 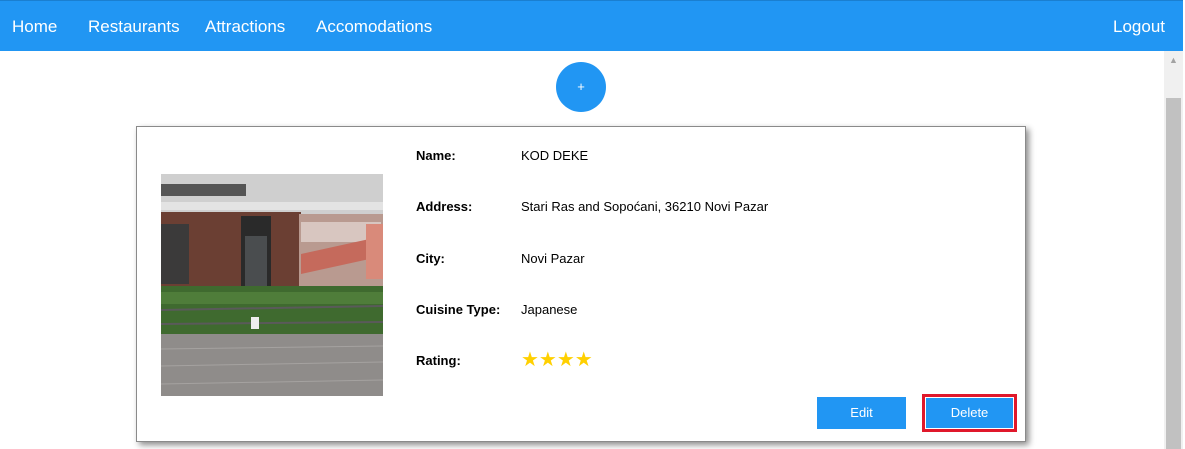 What do you see at coordinates (555, 155) in the screenshot?
I see `name-value: KOD DEKE` at bounding box center [555, 155].